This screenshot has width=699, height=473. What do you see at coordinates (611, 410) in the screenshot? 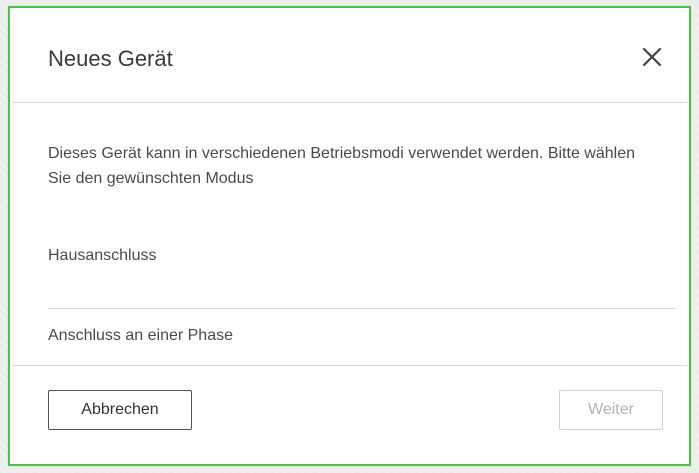
I see `next-button: Weiter` at bounding box center [611, 410].